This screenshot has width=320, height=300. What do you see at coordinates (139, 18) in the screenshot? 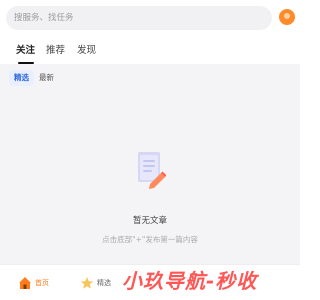
I see `search-input: 搜服务、找任务` at bounding box center [139, 18].